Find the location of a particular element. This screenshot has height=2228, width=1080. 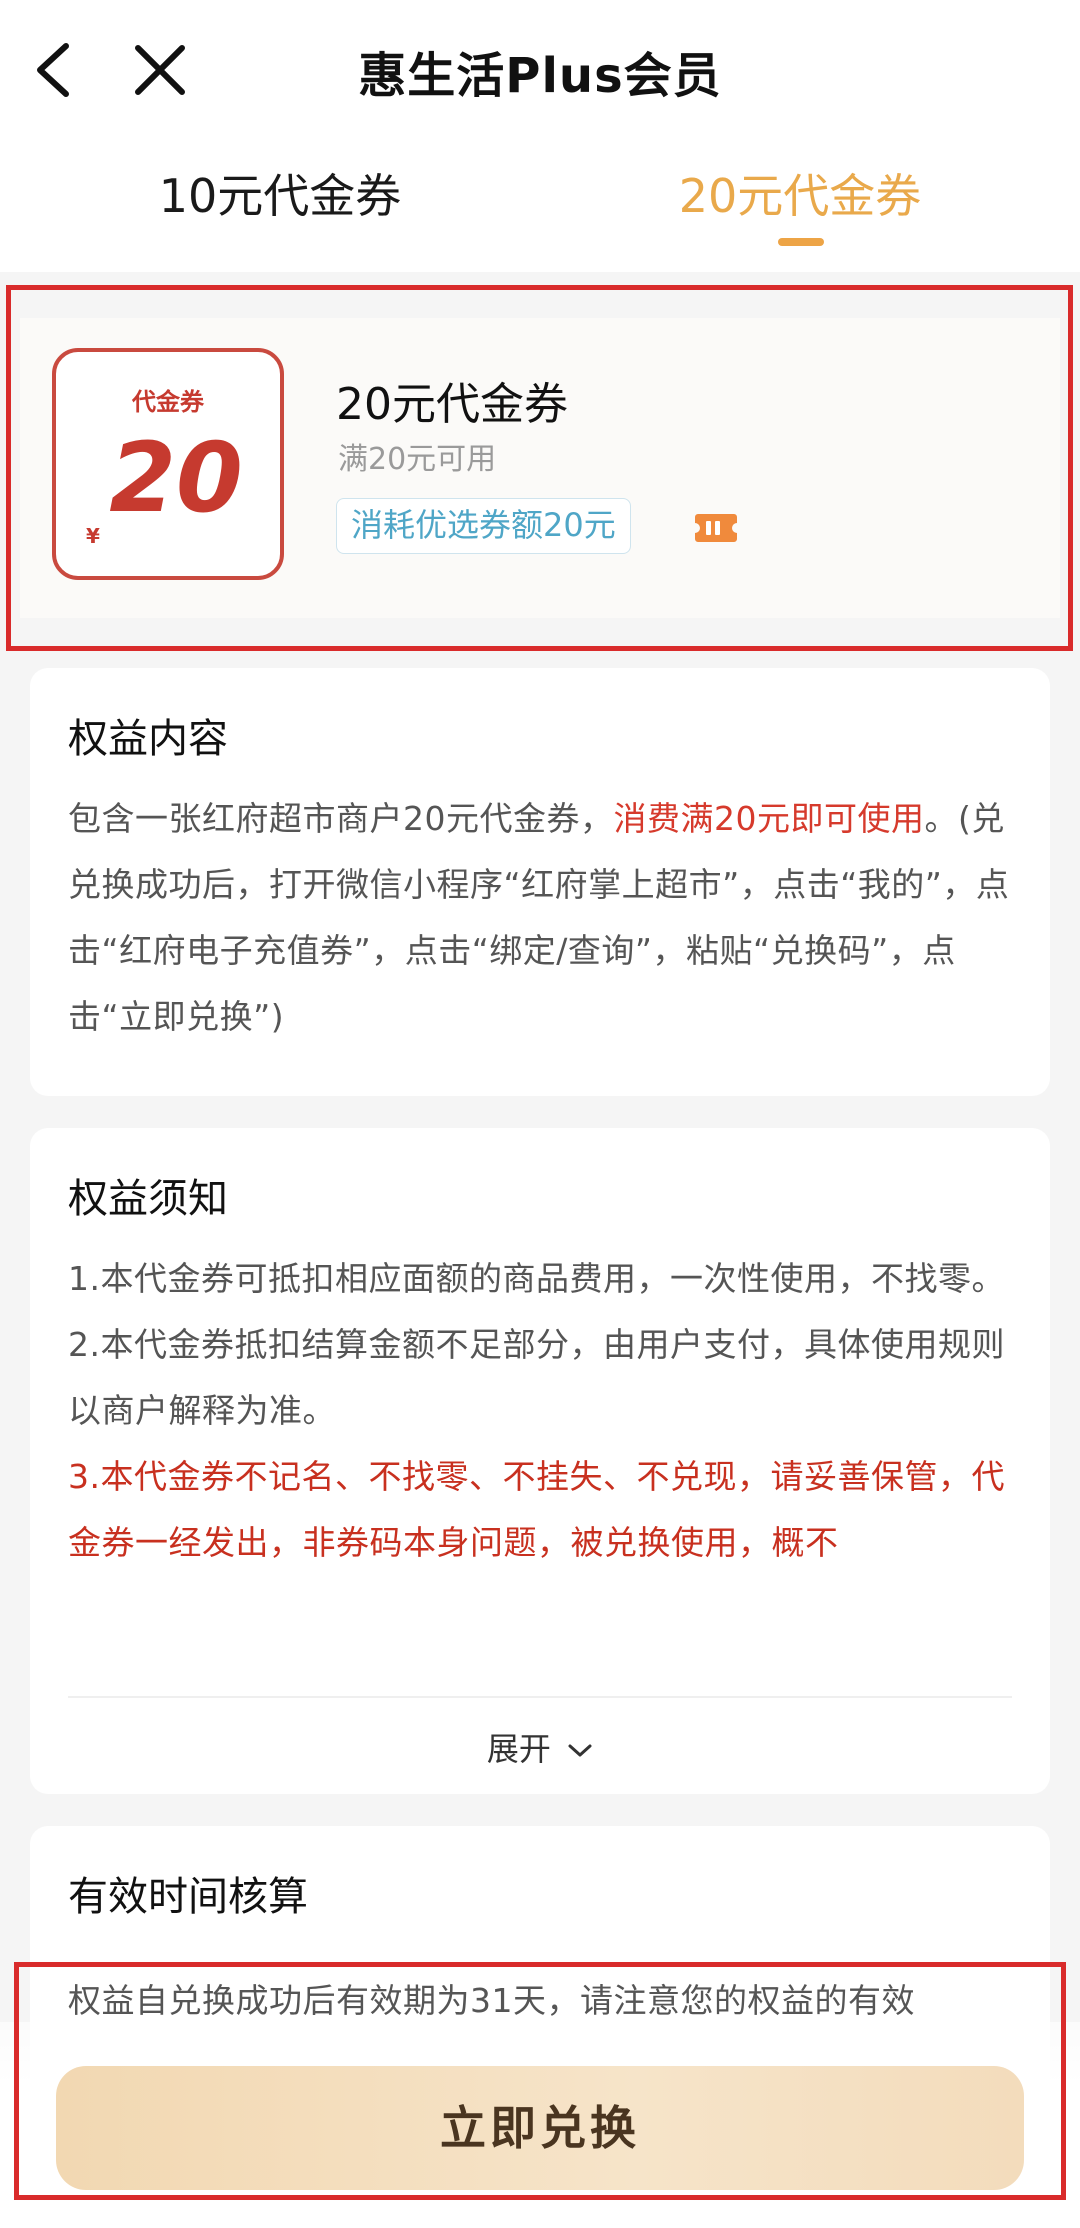

ticket-icon is located at coordinates (716, 528).